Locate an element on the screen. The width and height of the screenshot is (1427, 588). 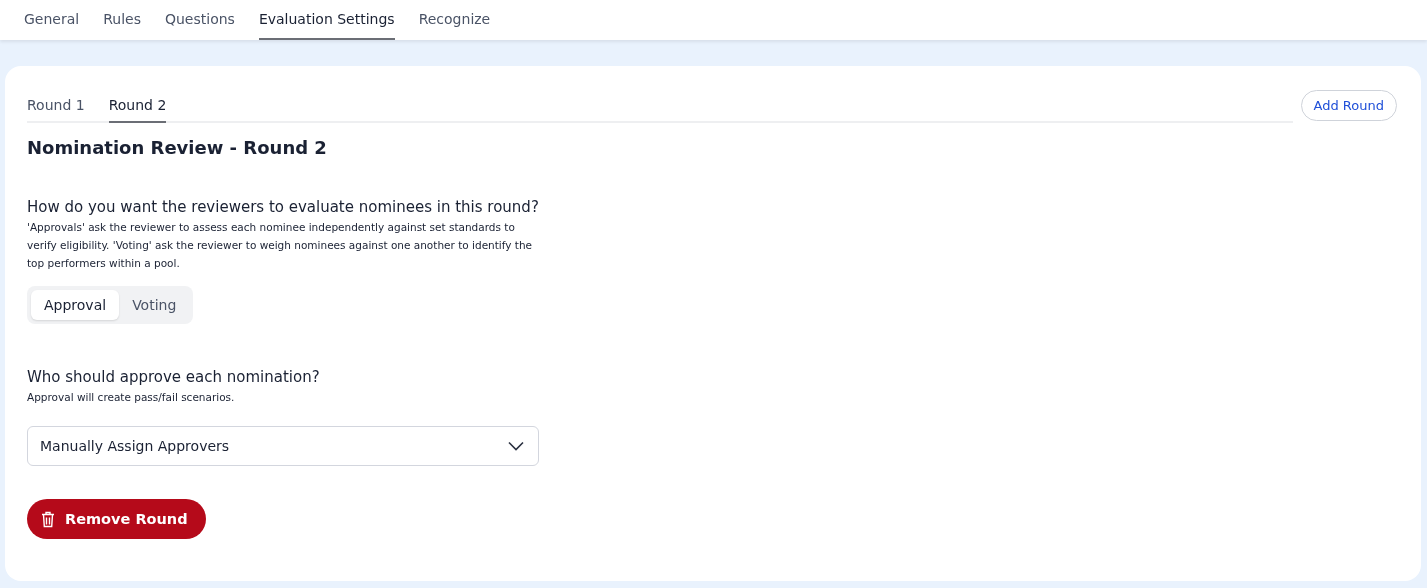
chevron-down-icon is located at coordinates (516, 446).